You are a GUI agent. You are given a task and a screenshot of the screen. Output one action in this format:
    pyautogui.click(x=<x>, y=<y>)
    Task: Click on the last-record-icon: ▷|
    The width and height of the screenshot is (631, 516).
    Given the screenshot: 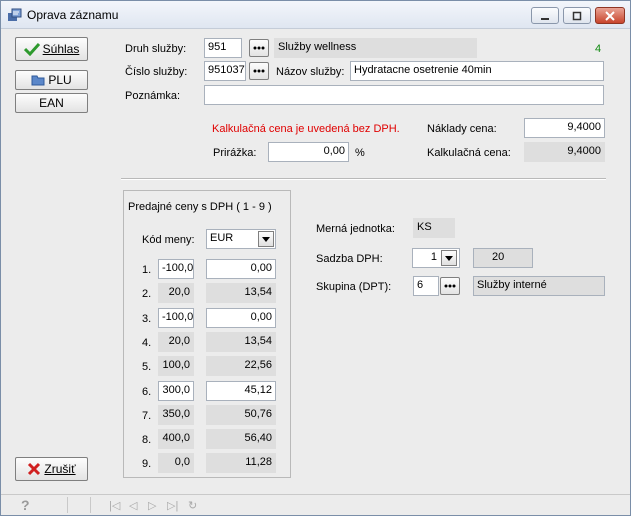 What is the action you would take?
    pyautogui.click(x=172, y=505)
    